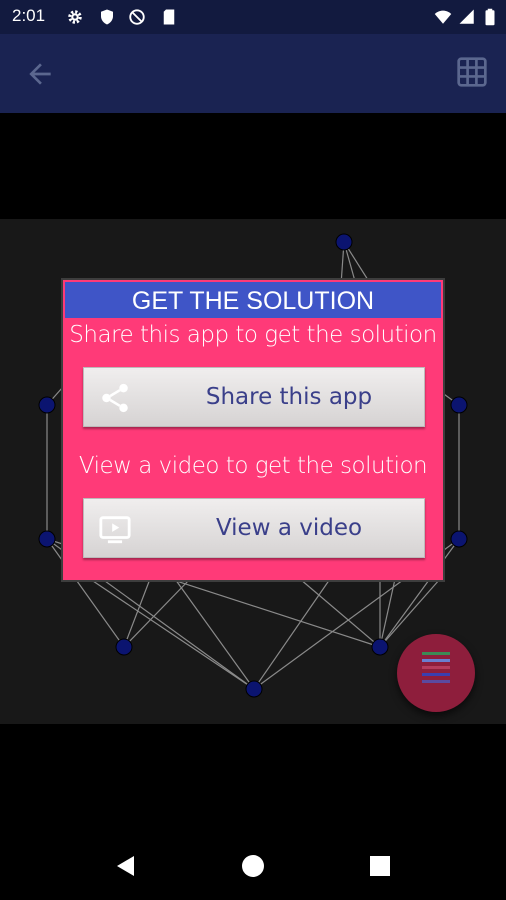 This screenshot has width=506, height=900. Describe the element at coordinates (253, 466) in the screenshot. I see `video-message: View a video to get the solution` at that location.